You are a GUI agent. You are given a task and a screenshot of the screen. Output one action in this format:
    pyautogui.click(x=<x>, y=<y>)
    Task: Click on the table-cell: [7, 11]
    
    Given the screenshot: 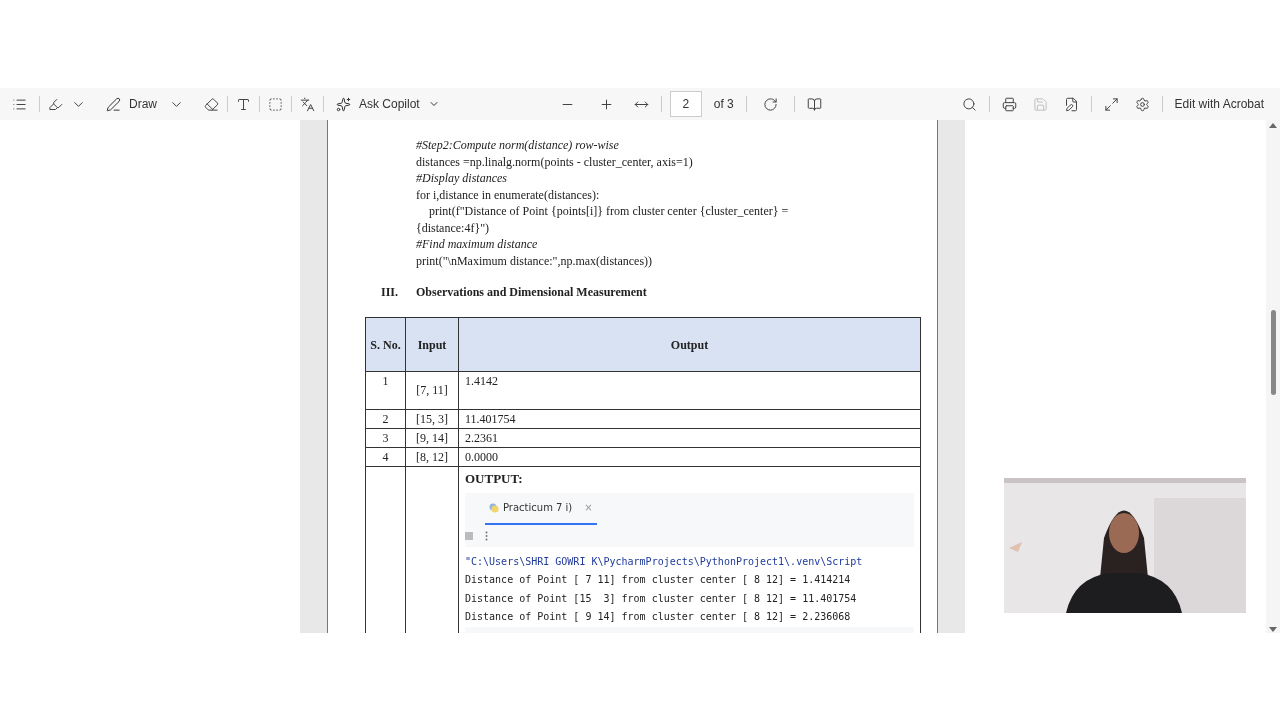 What is the action you would take?
    pyautogui.click(x=432, y=390)
    